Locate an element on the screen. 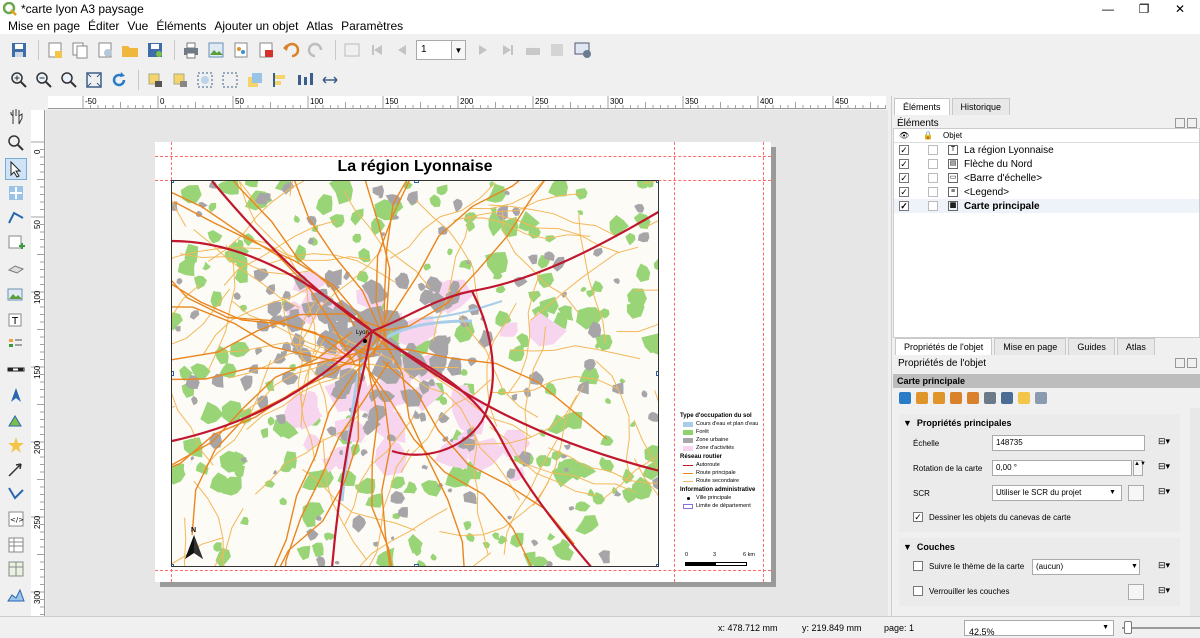 This screenshot has width=1200, height=638. atlas-page-input: 1 is located at coordinates (434, 50).